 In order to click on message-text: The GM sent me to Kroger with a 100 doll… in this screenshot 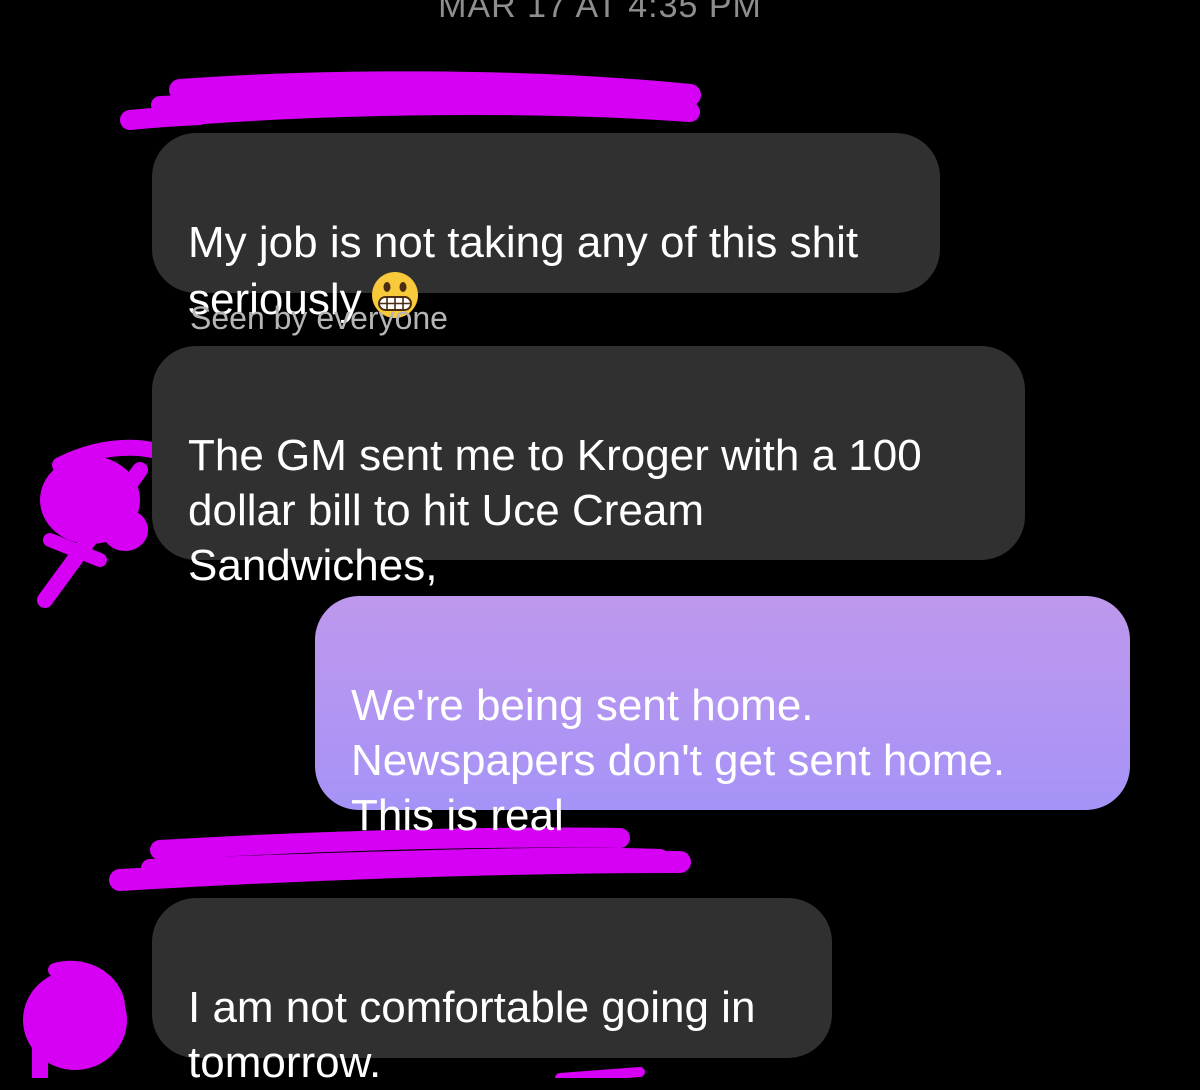, I will do `click(555, 510)`.